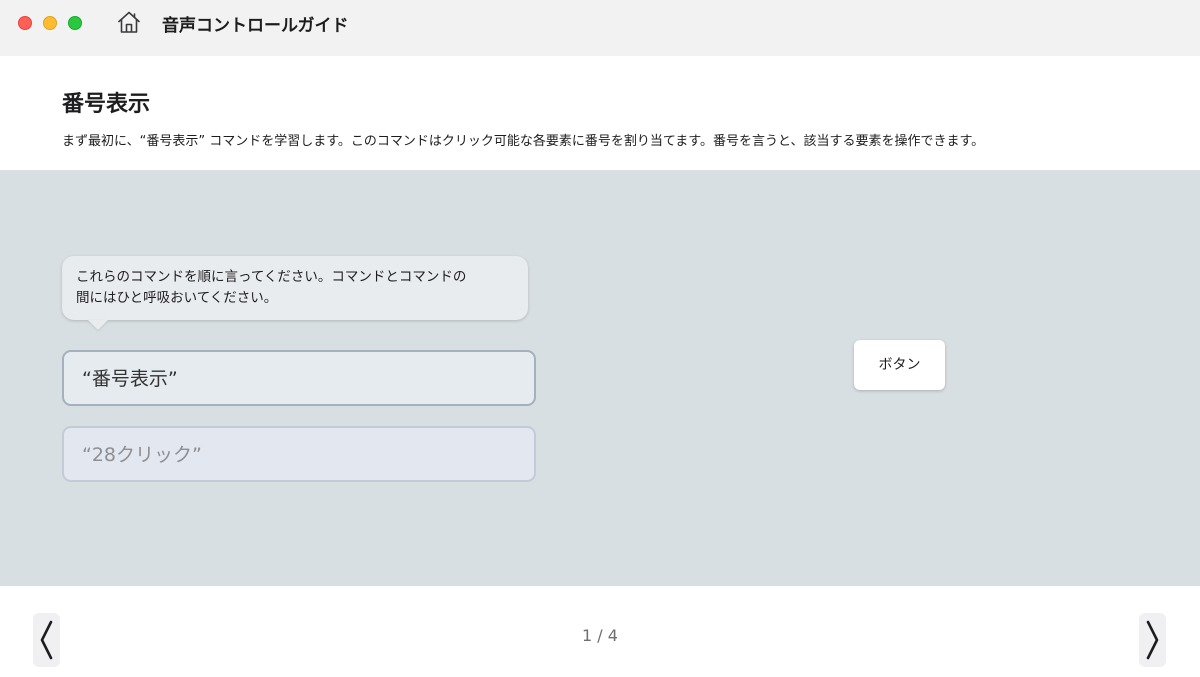  What do you see at coordinates (75, 23) in the screenshot?
I see `zoom-button` at bounding box center [75, 23].